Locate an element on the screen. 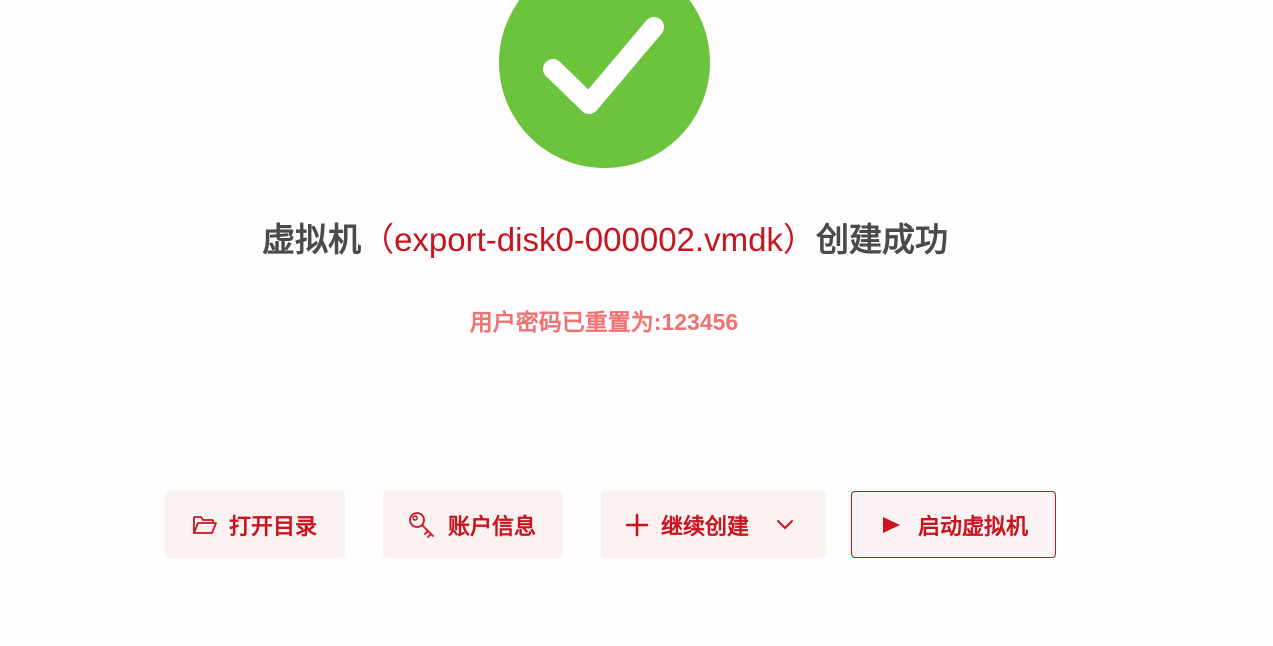 The width and height of the screenshot is (1273, 646). result-title: 虚拟机（export-disk0-000002.vmdk）创建成功 is located at coordinates (605, 240).